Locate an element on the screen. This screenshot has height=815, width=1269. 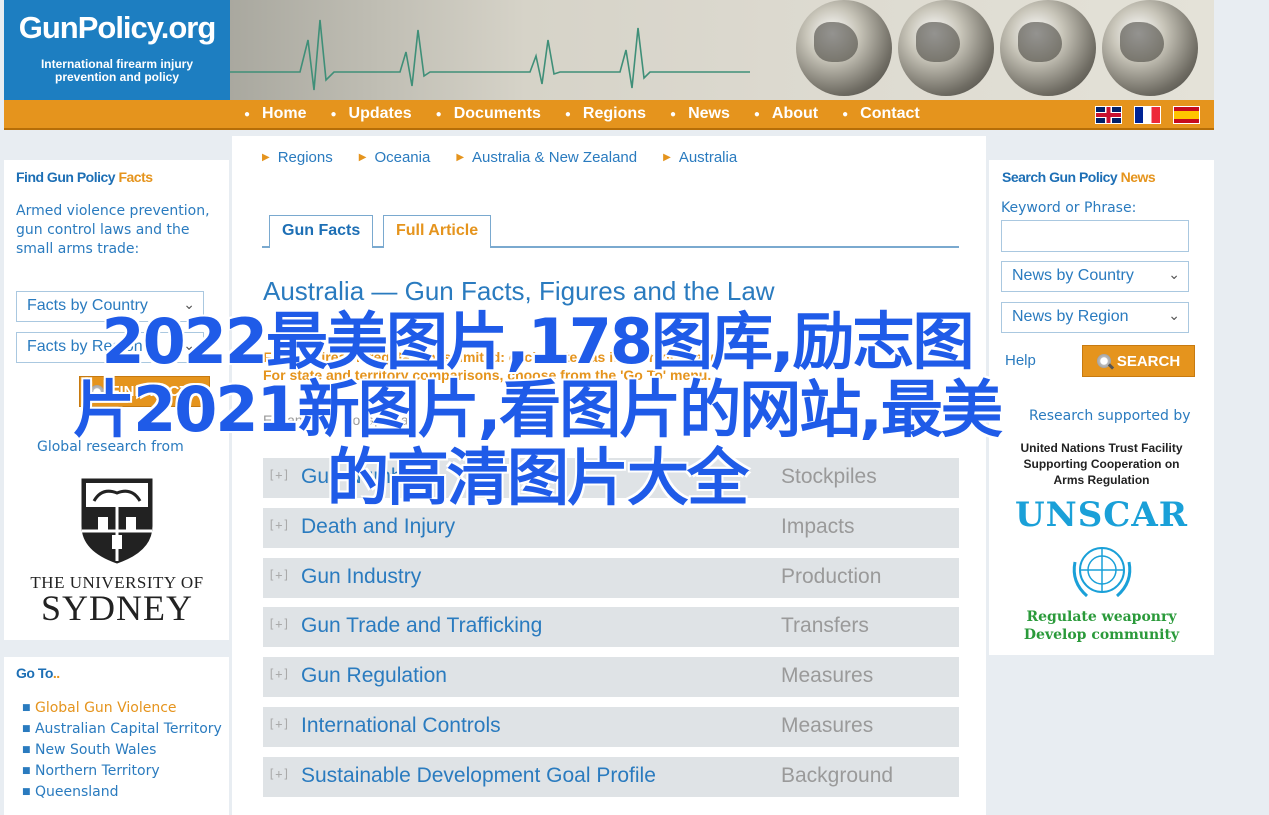
nav-regions: ● Regions is located at coordinates (605, 114).